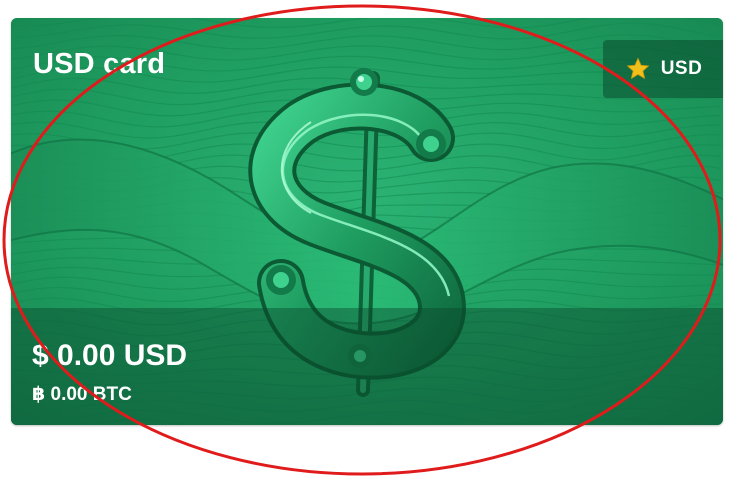  I want to click on card-title: USD card, so click(99, 64).